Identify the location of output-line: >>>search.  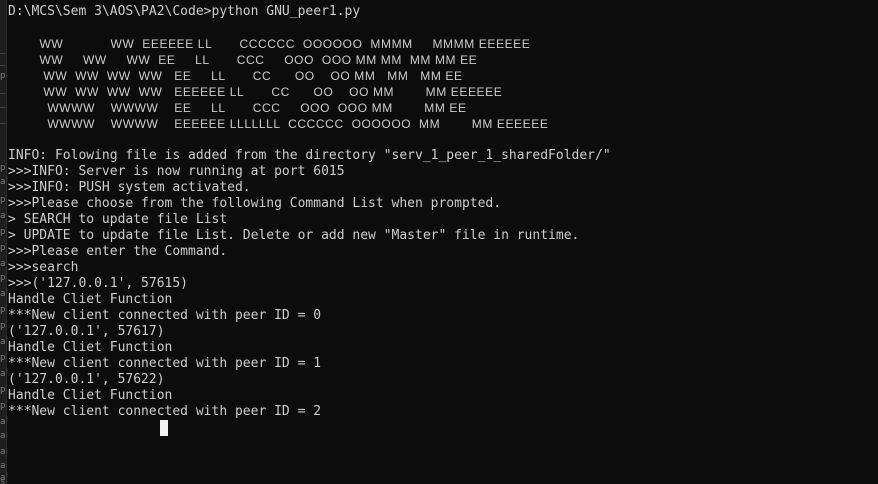
(43, 267).